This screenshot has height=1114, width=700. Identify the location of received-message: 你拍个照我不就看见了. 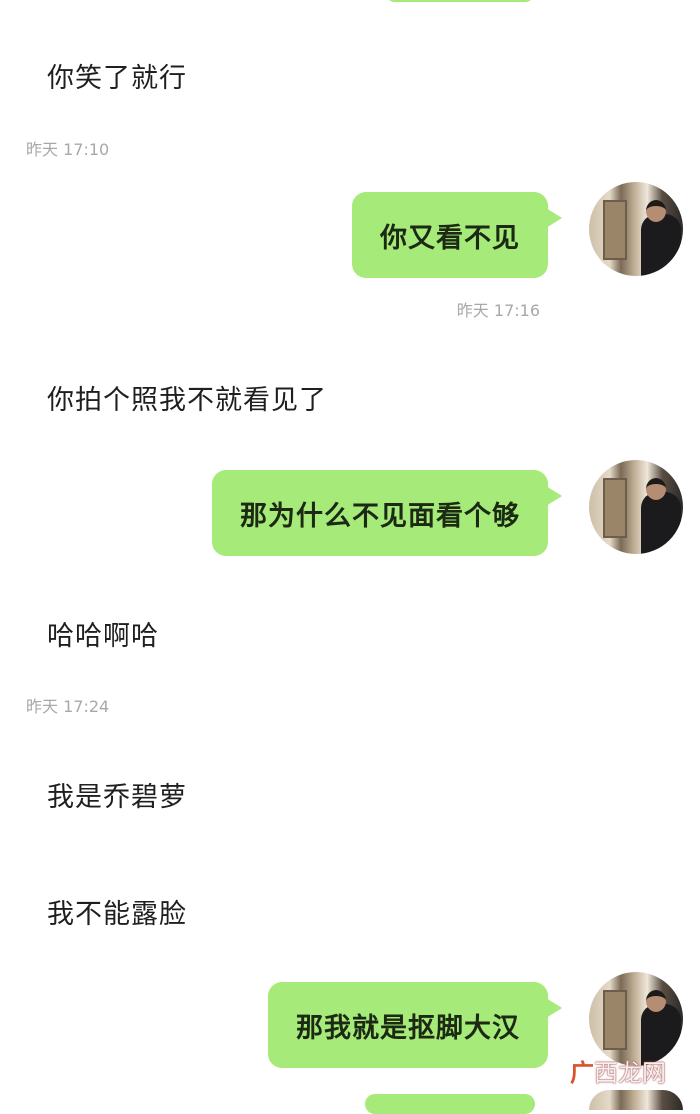
(187, 400).